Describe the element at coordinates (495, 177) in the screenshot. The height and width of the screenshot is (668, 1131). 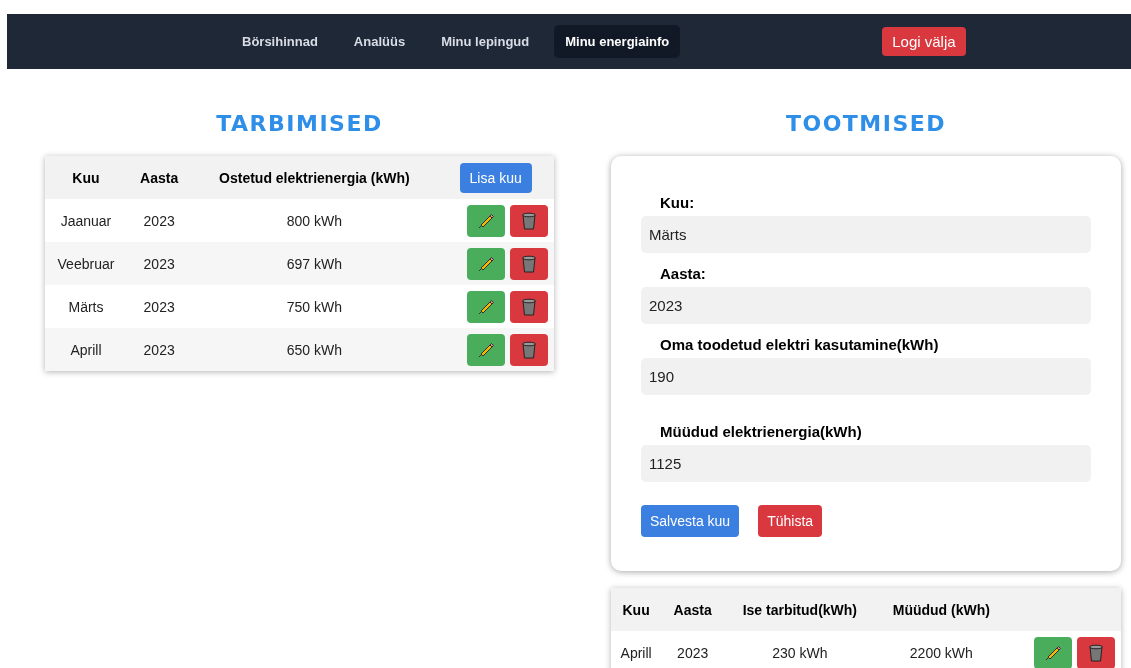
I see `add-month-button: Lisa kuu` at that location.